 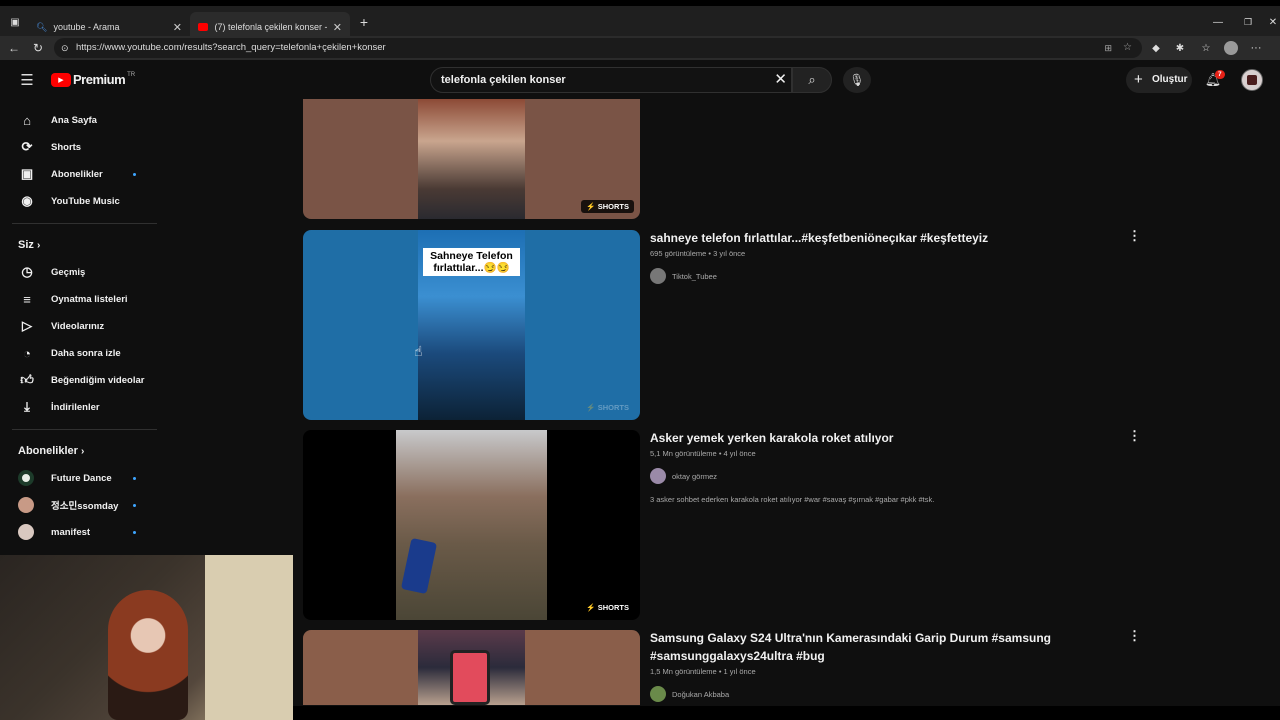 What do you see at coordinates (66, 147) in the screenshot?
I see `sidebar-item-label: Shorts` at bounding box center [66, 147].